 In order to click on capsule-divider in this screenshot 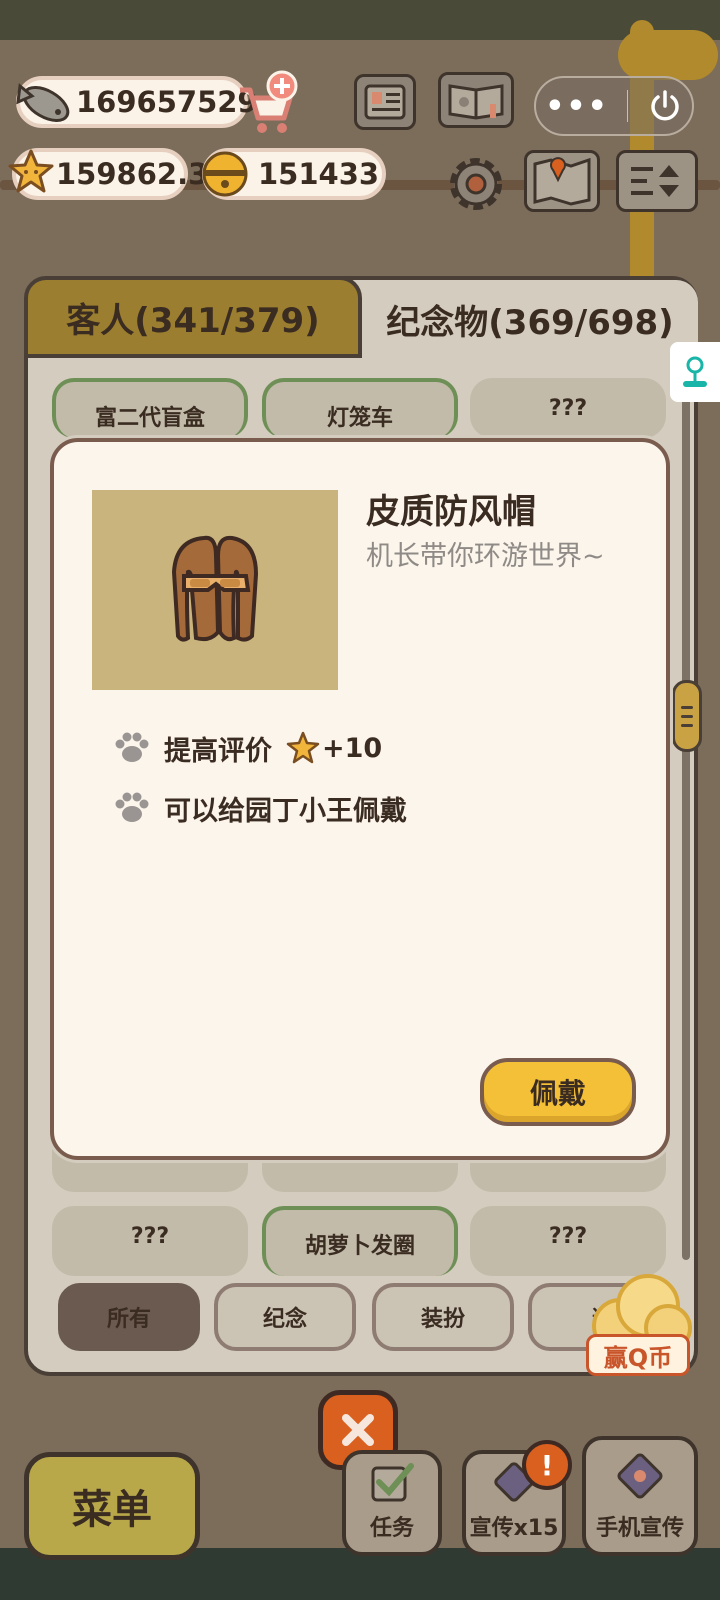, I will do `click(628, 106)`.